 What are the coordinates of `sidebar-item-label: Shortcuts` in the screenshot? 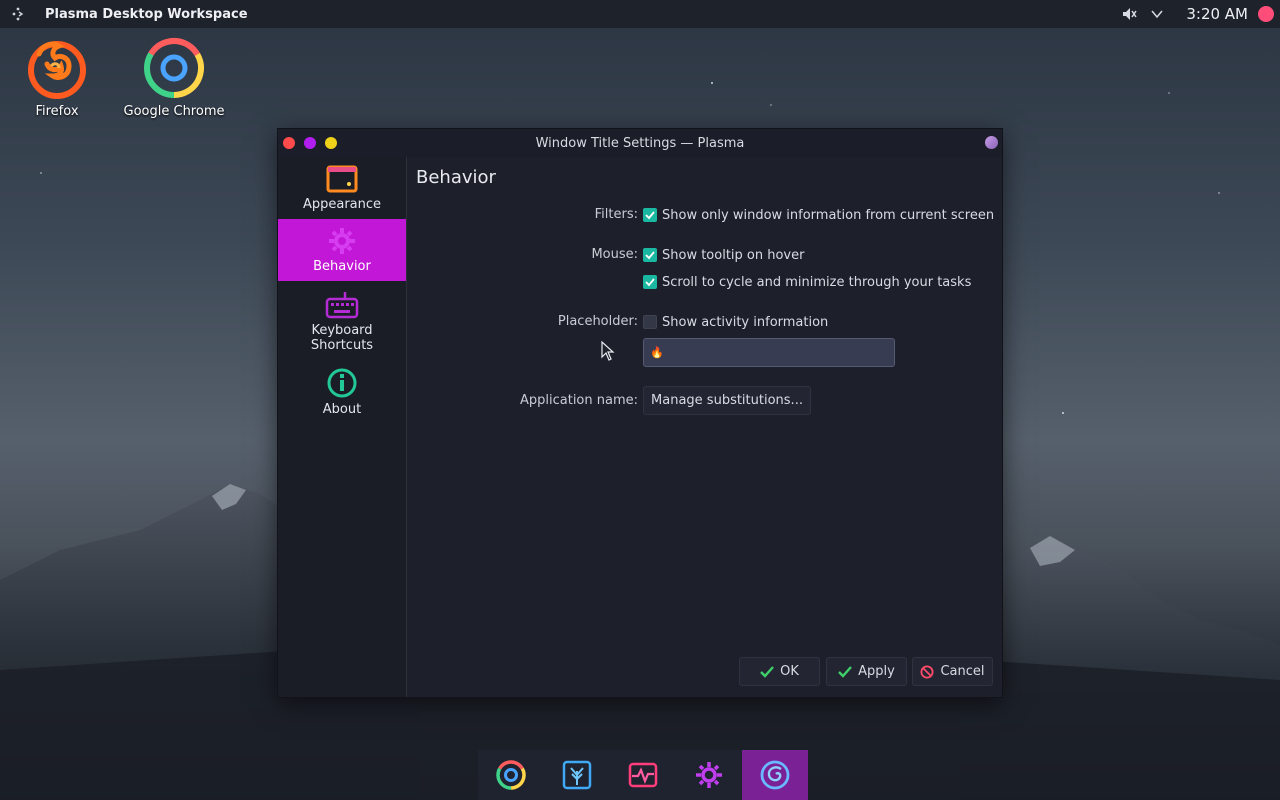 It's located at (342, 345).